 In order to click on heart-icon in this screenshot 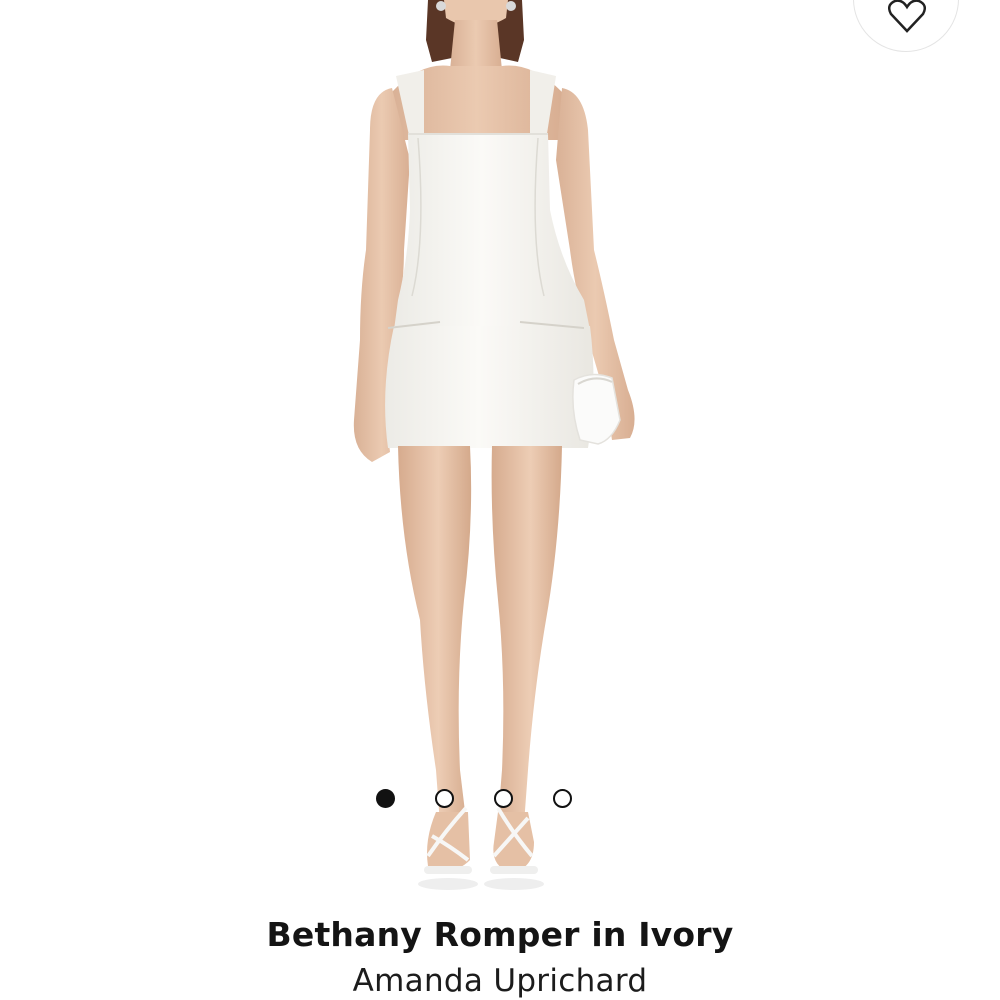, I will do `click(907, 16)`.